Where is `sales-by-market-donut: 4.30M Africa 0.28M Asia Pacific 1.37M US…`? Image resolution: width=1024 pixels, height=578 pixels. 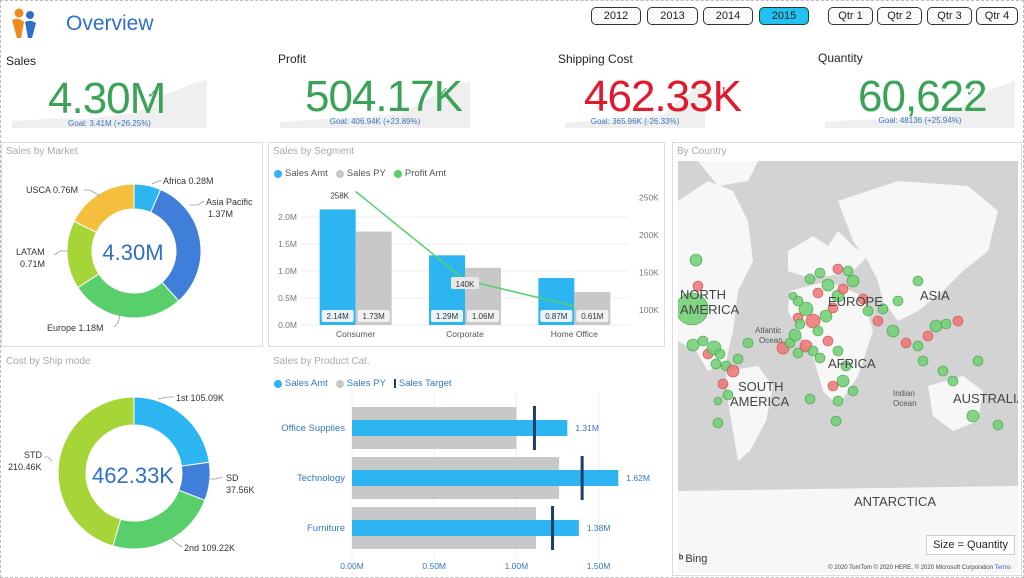 sales-by-market-donut: 4.30M Africa 0.28M Asia Pacific 1.37M US… is located at coordinates (134, 254).